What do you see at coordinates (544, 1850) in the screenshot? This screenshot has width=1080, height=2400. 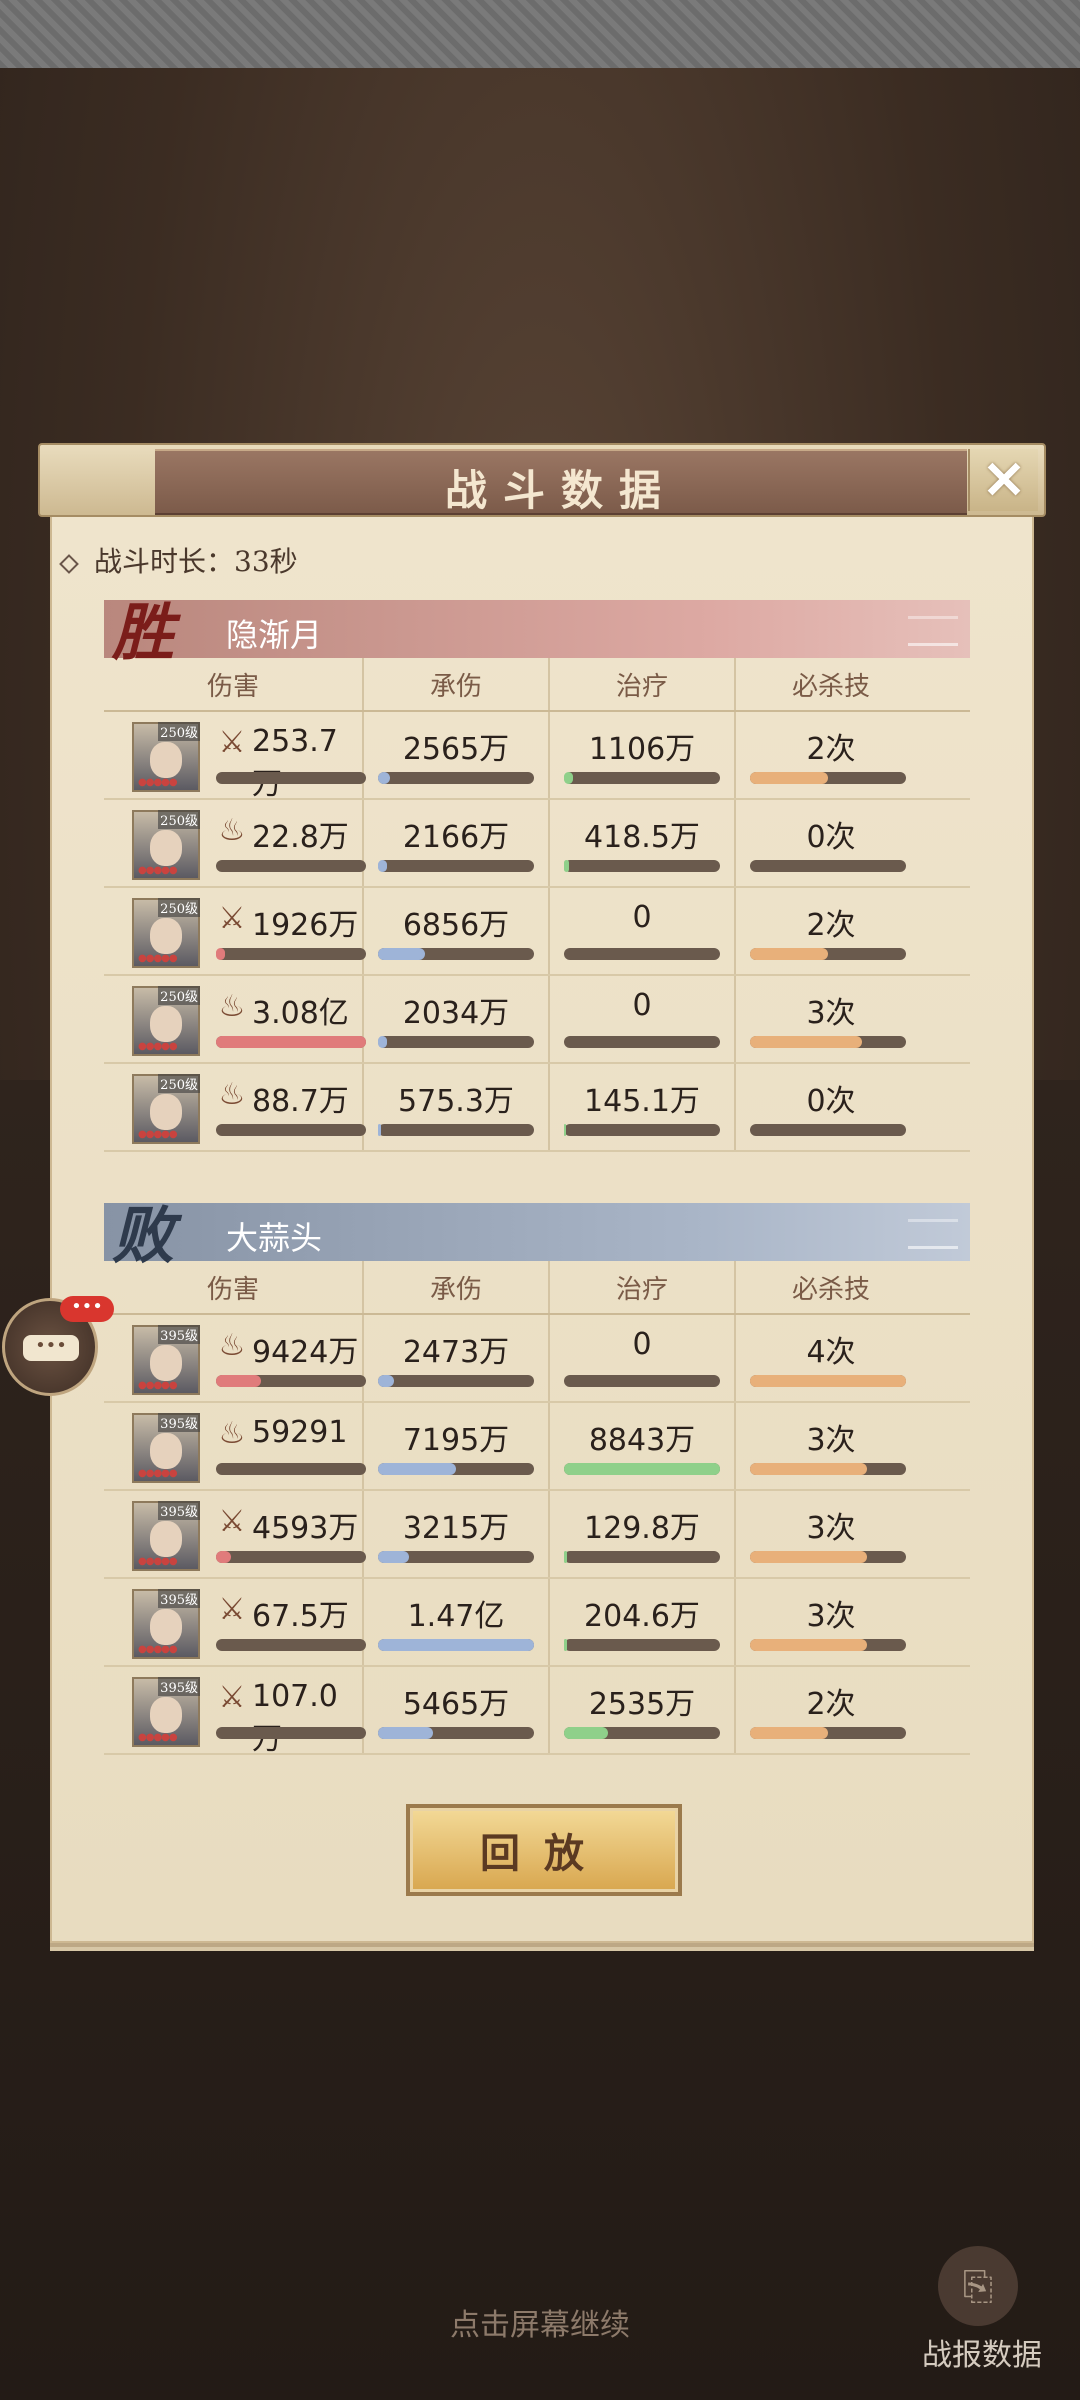 I see `replay-button: 回放` at bounding box center [544, 1850].